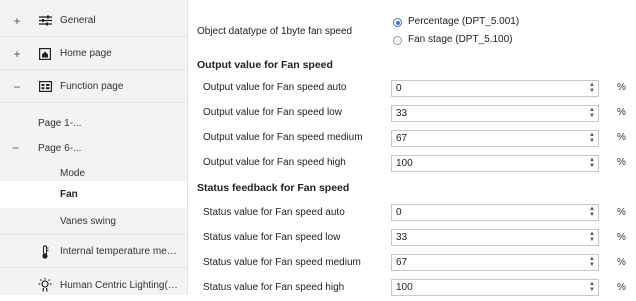  What do you see at coordinates (495, 88) in the screenshot?
I see `output-auto-input: 0 ▲ ▼` at bounding box center [495, 88].